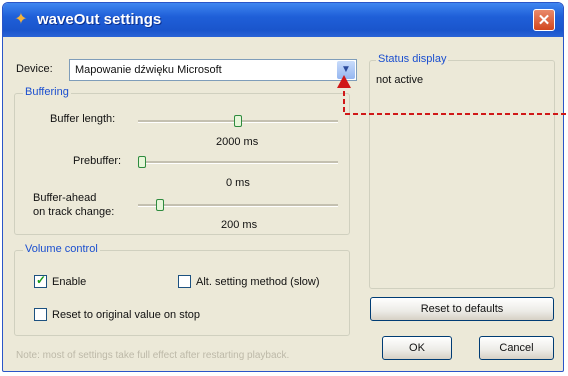  What do you see at coordinates (451, 95) in the screenshot?
I see `annotation-arrow` at bounding box center [451, 95].